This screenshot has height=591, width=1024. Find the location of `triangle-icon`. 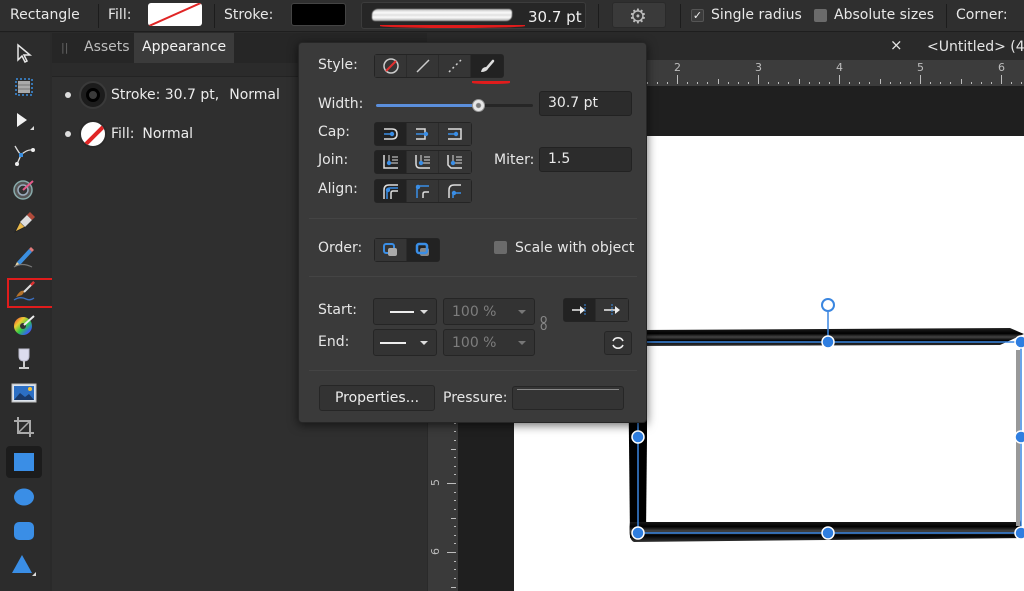

triangle-icon is located at coordinates (24, 565).